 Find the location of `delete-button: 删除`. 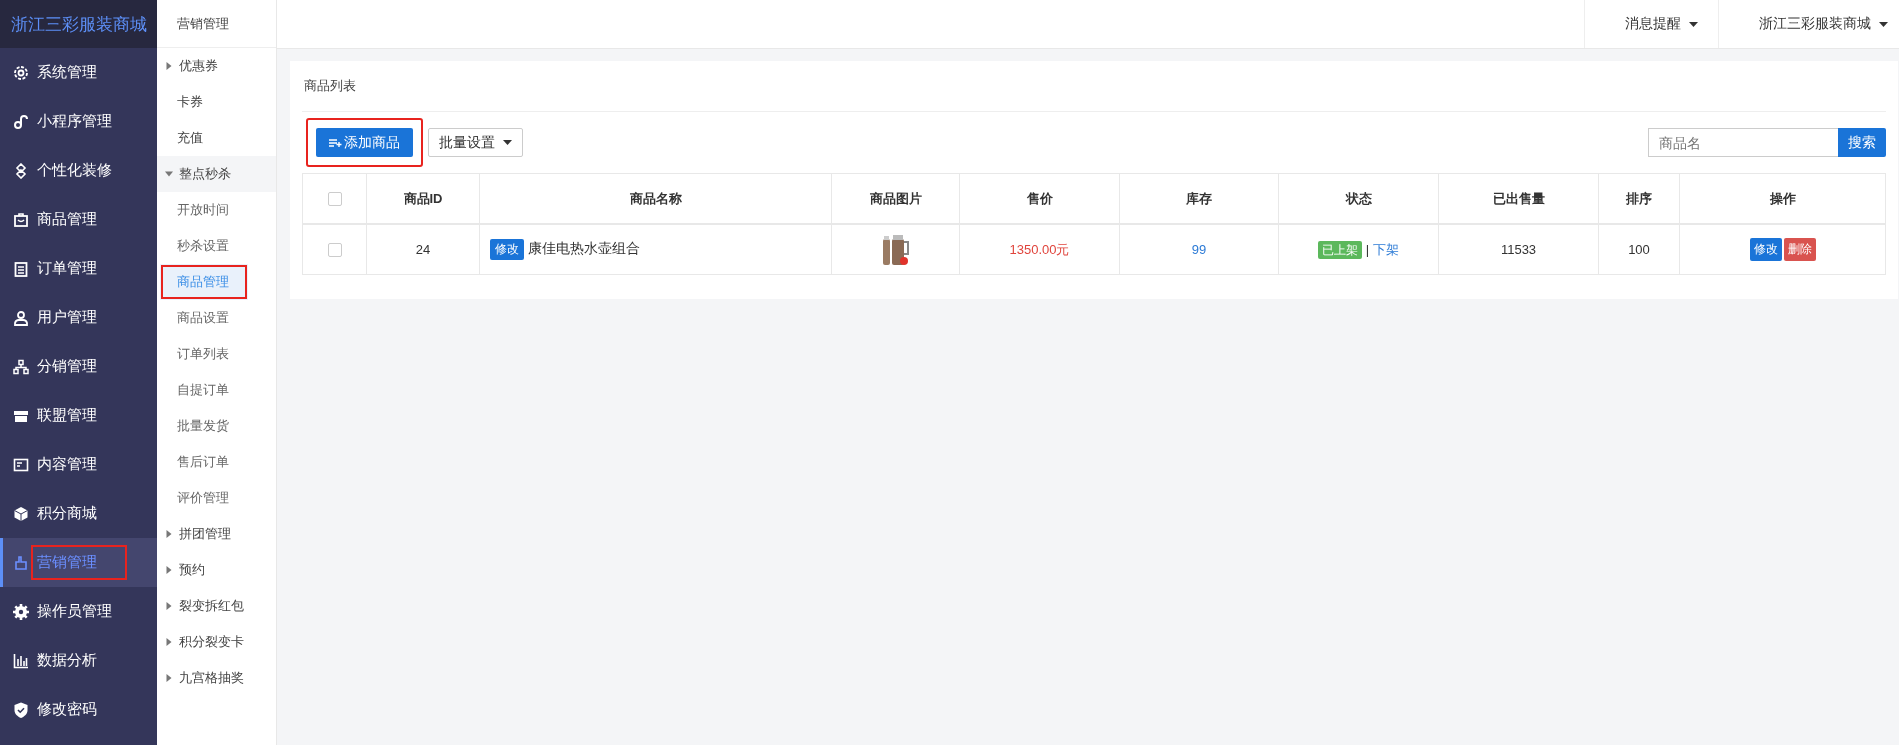

delete-button: 删除 is located at coordinates (1799, 249).